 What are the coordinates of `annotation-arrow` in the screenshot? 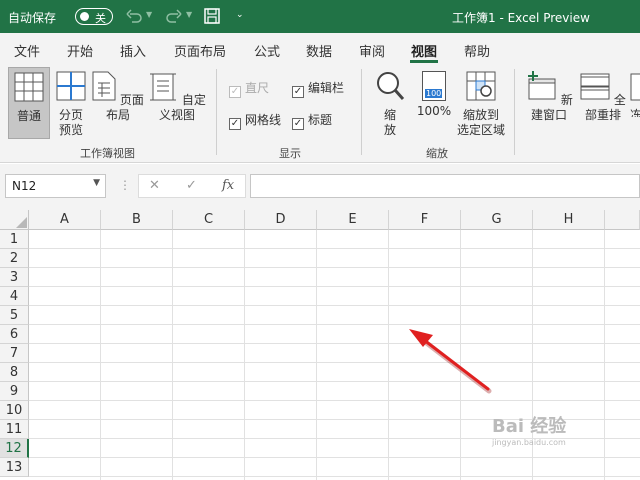 It's located at (450, 361).